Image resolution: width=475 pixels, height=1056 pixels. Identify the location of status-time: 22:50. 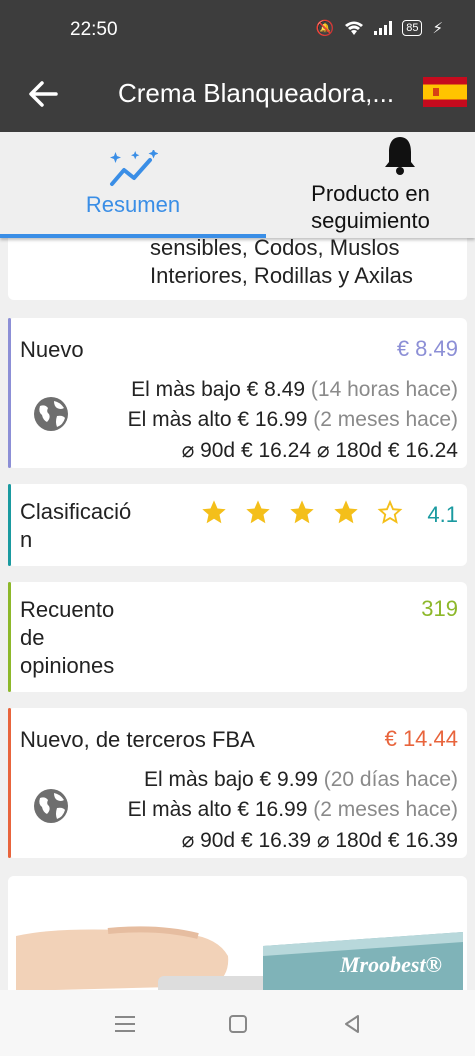
(94, 29).